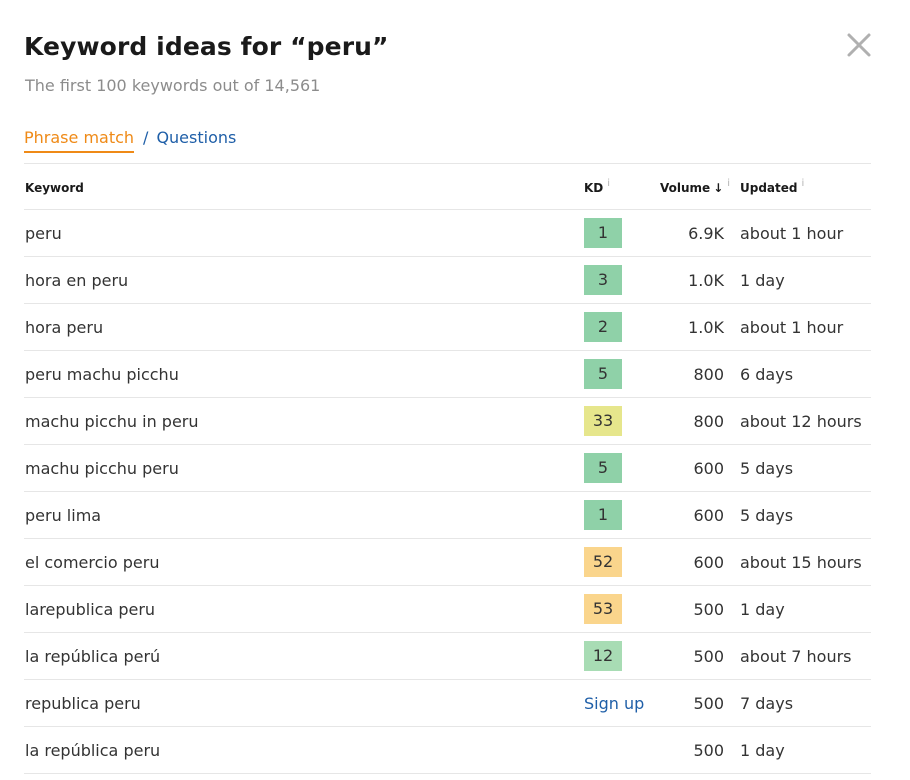 The image size is (910, 780). I want to click on updated-cell: about 7 hours, so click(796, 656).